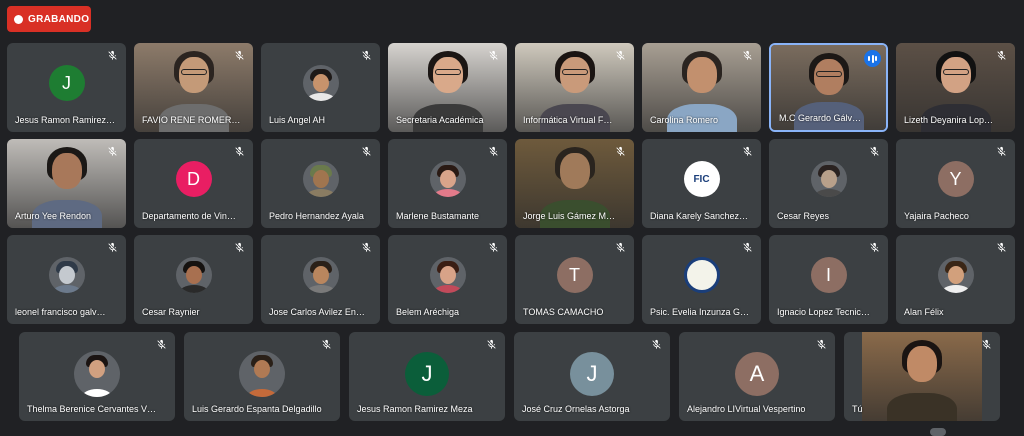 The height and width of the screenshot is (436, 1024). I want to click on participant-tile: J José Cruz Ornelas Astorga, so click(592, 376).